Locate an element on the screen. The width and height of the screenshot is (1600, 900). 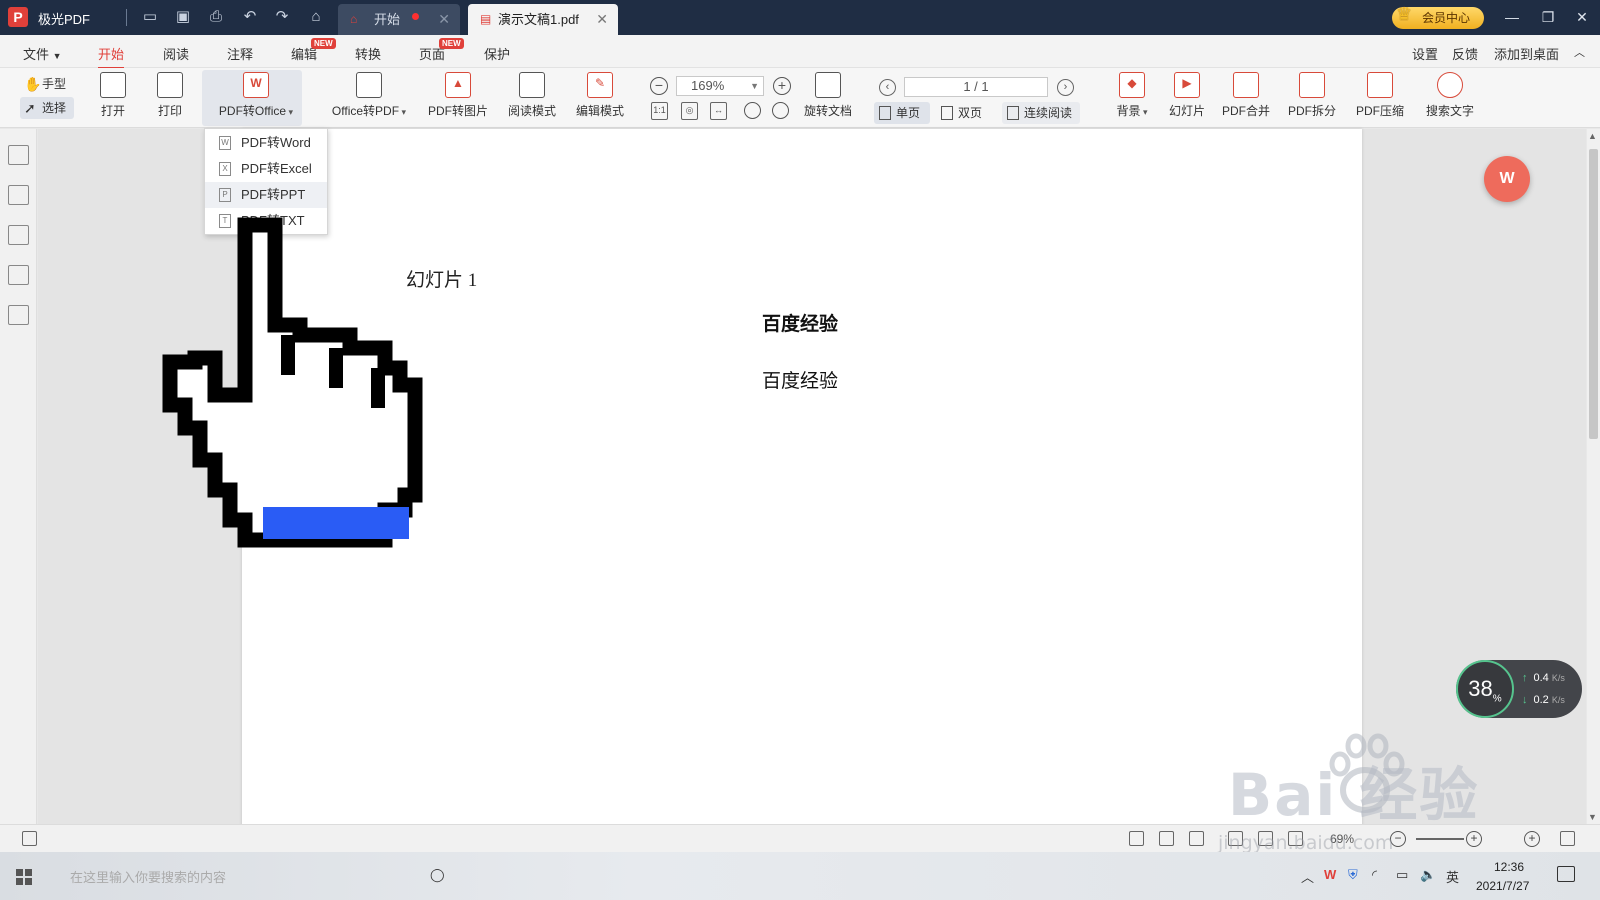
settings-link: 设置 is located at coordinates (1425, 53).